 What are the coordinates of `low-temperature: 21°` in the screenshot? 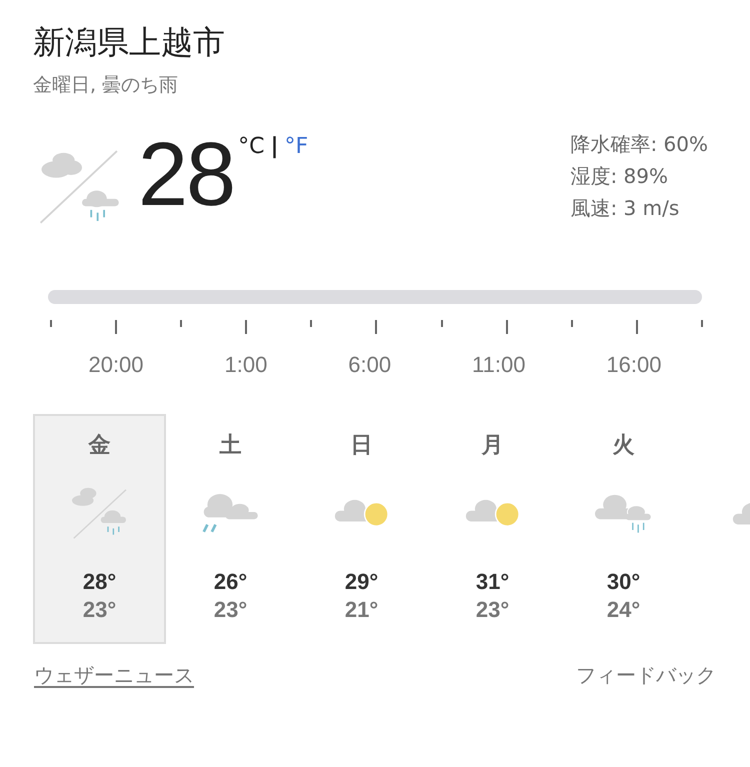 It's located at (361, 610).